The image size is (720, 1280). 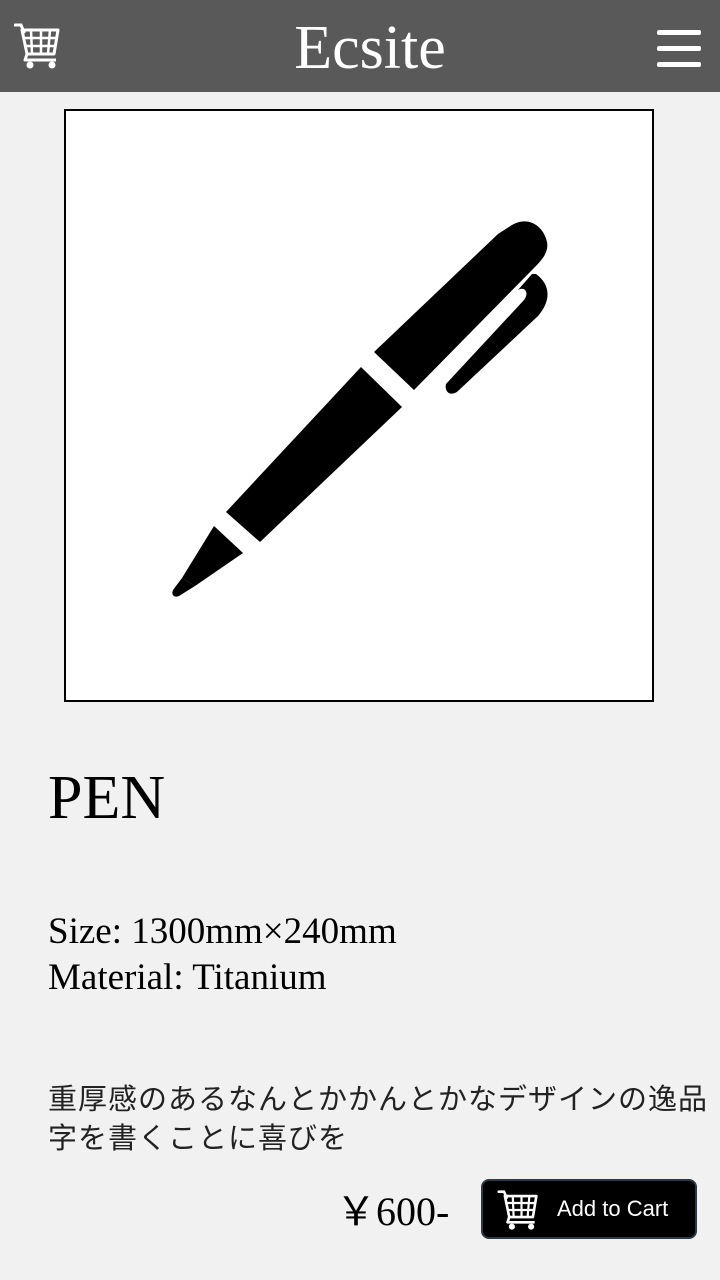 I want to click on shopping-cart-icon, so click(x=517, y=1210).